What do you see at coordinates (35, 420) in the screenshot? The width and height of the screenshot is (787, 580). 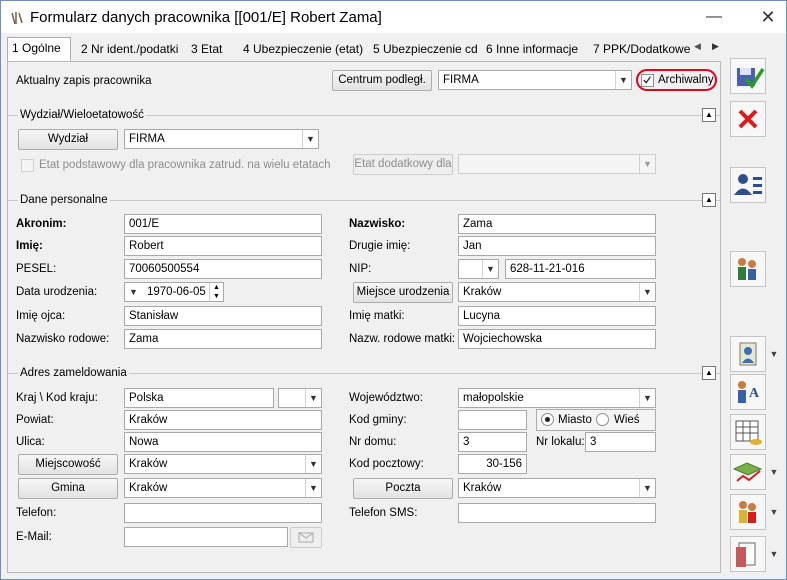 I see `powiat-label: Powiat:` at bounding box center [35, 420].